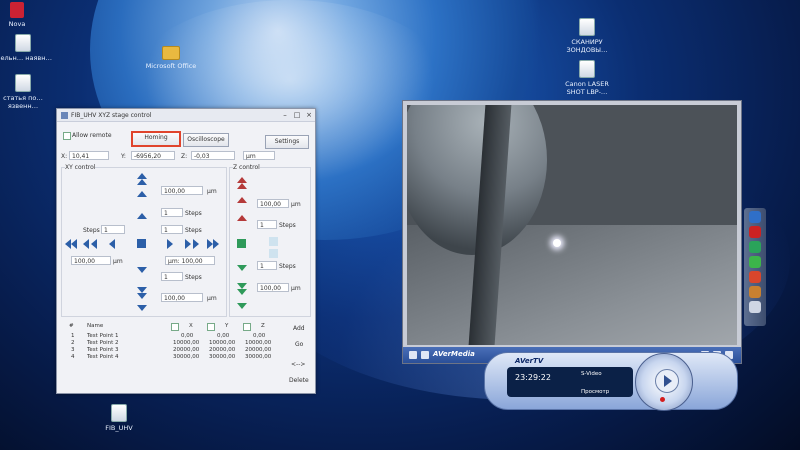 This screenshot has width=800, height=450. What do you see at coordinates (95, 326) in the screenshot?
I see `col-name-header: Name` at bounding box center [95, 326].